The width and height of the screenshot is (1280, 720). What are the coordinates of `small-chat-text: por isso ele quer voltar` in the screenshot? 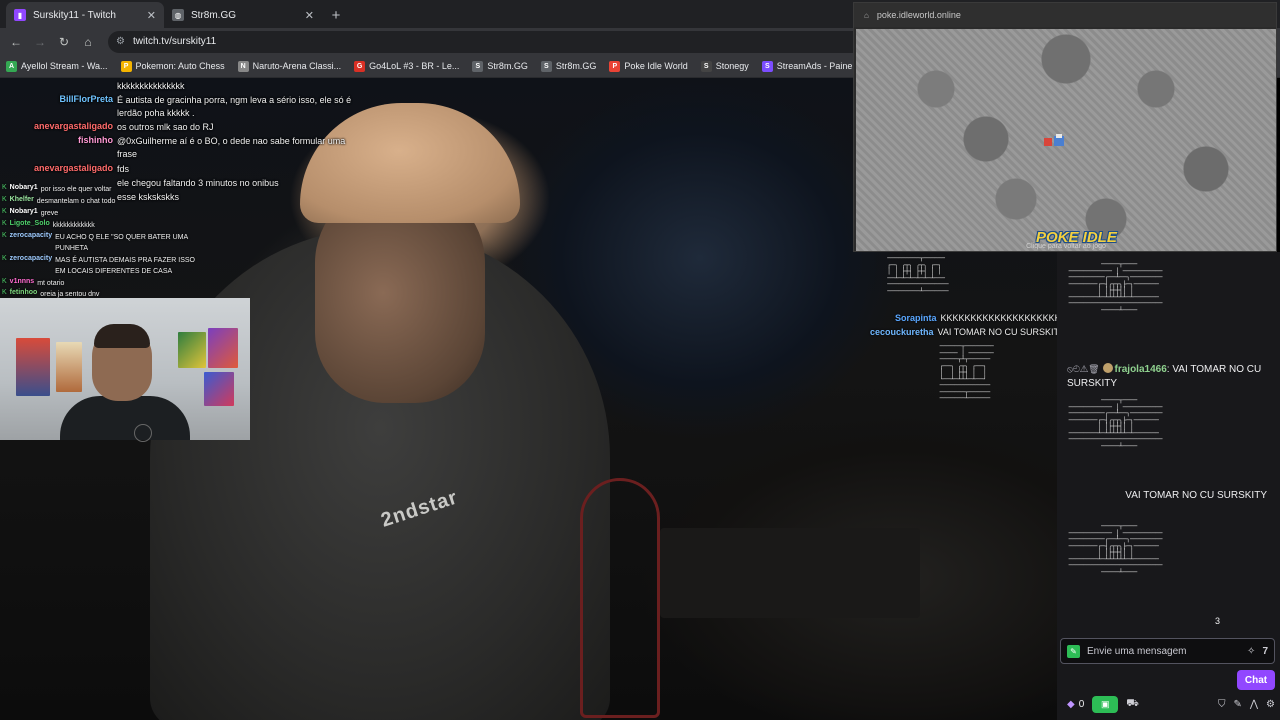 It's located at (76, 189).